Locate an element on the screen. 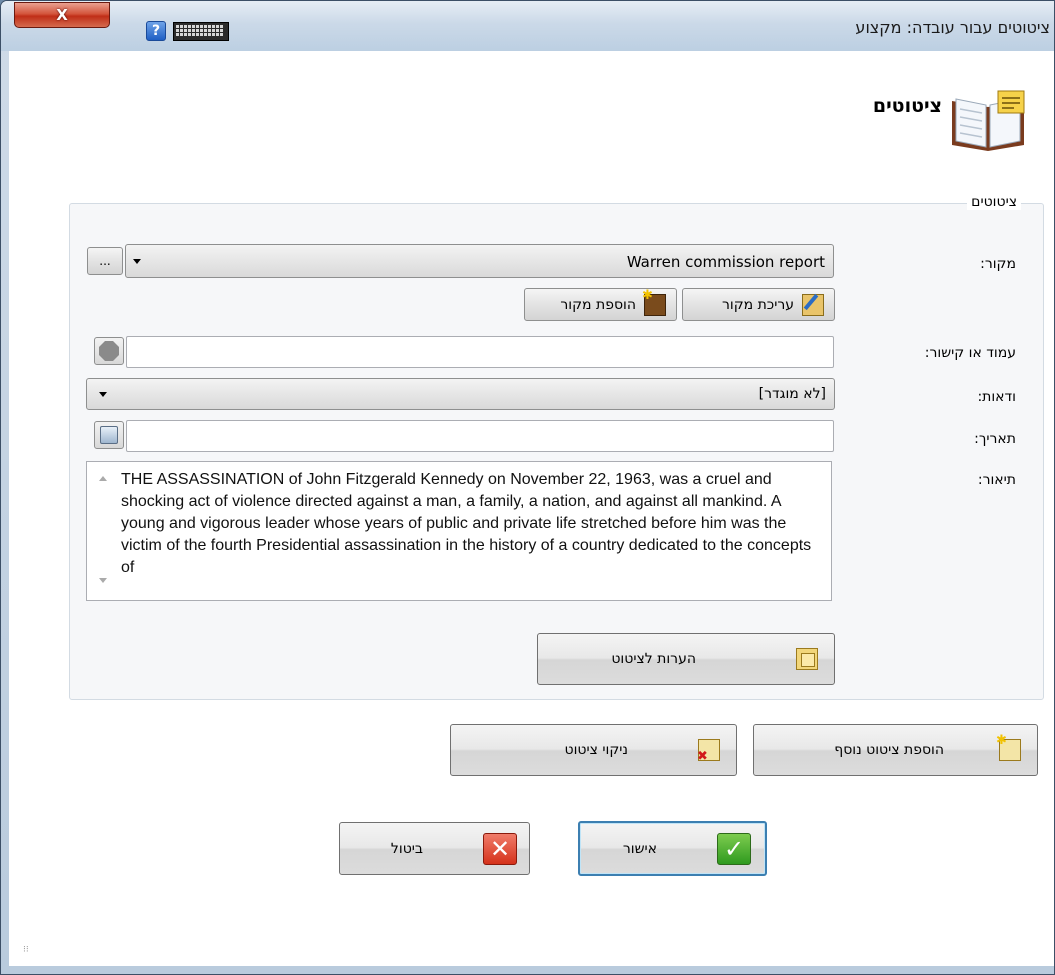 The image size is (1055, 975). add-citation-icon is located at coordinates (1008, 747).